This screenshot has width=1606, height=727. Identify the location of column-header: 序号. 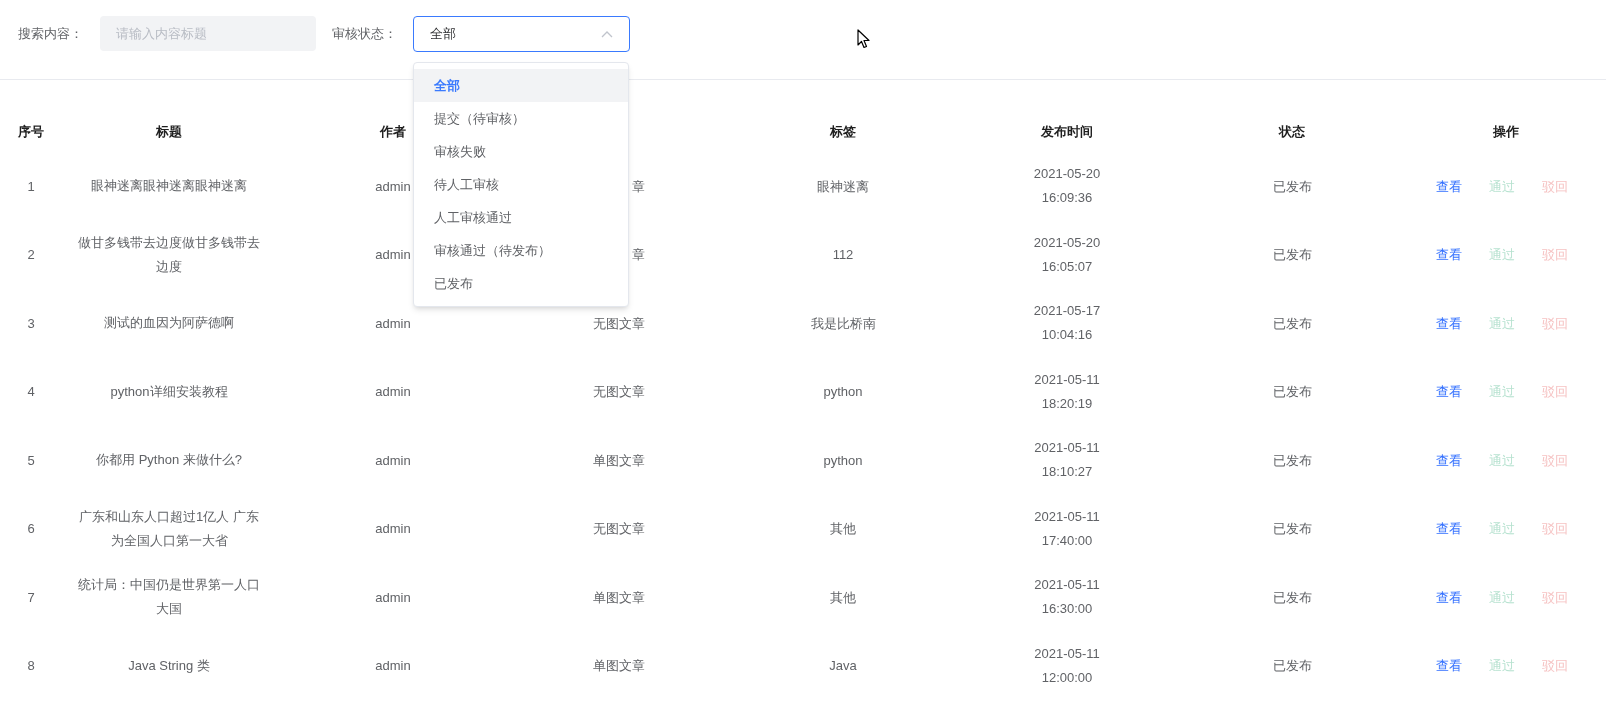
(31, 132).